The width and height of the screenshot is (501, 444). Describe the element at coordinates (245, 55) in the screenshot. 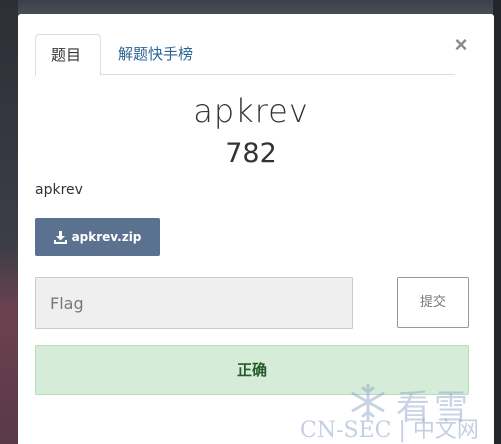

I see `modal-tabs: 题目 解题快手榜` at that location.